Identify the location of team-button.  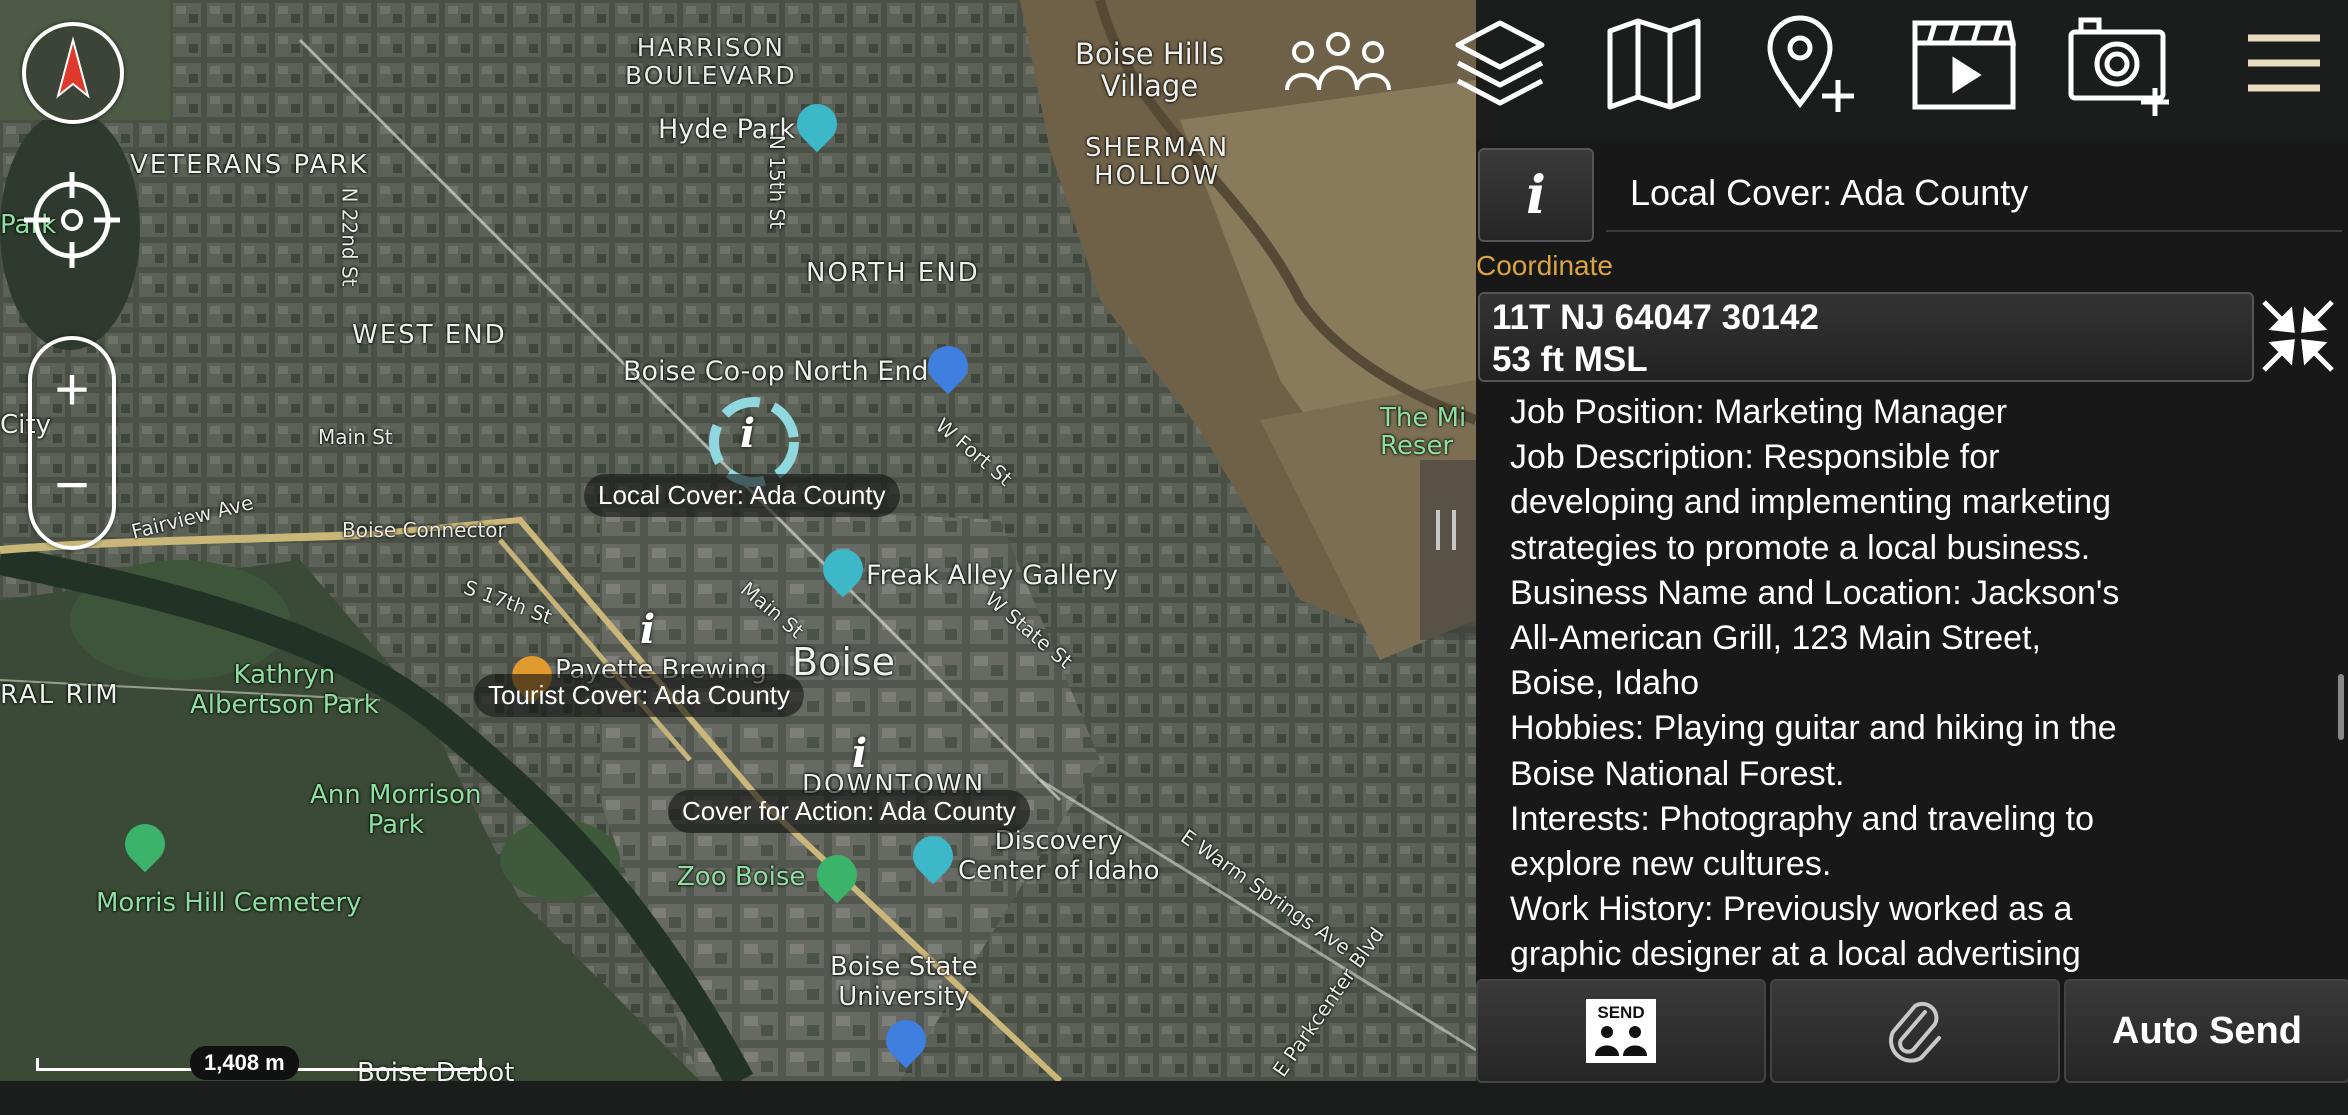
(1338, 63).